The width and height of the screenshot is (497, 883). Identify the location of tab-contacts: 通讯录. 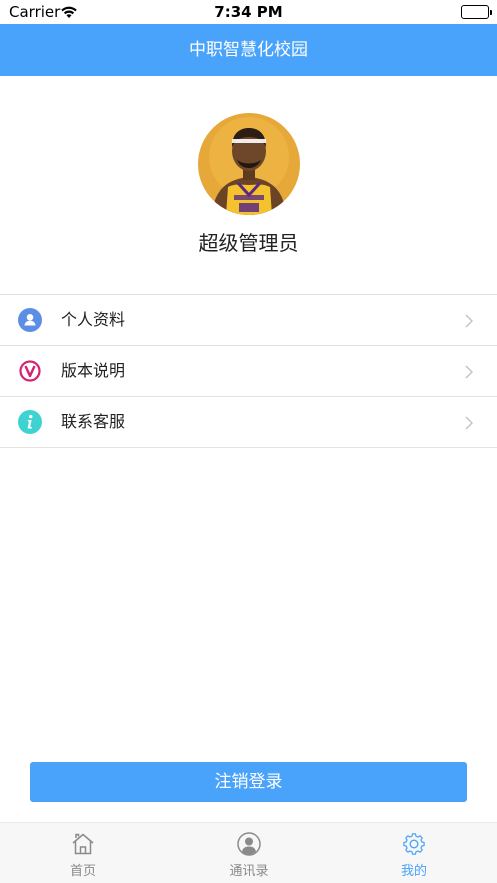
(249, 853).